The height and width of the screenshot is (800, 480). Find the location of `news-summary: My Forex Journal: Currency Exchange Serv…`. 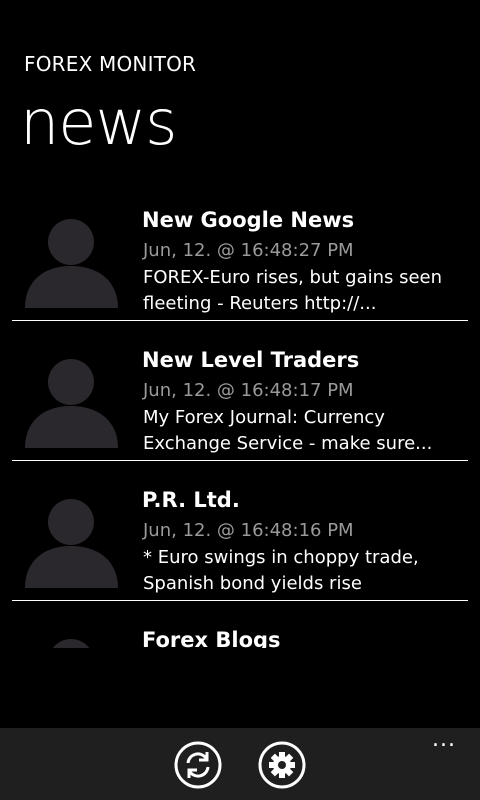

news-summary: My Forex Journal: Currency Exchange Serv… is located at coordinates (303, 431).